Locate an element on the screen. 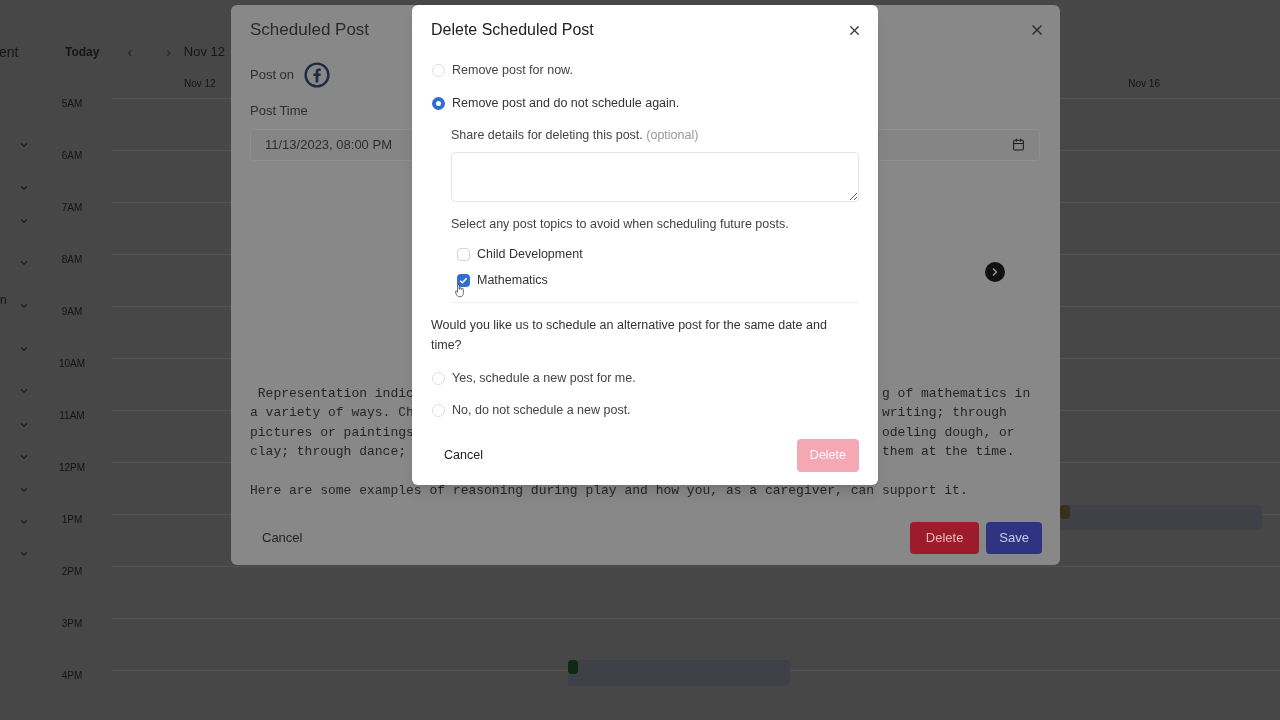 This screenshot has height=720, width=1280. checkbox-label: Child Development is located at coordinates (530, 254).